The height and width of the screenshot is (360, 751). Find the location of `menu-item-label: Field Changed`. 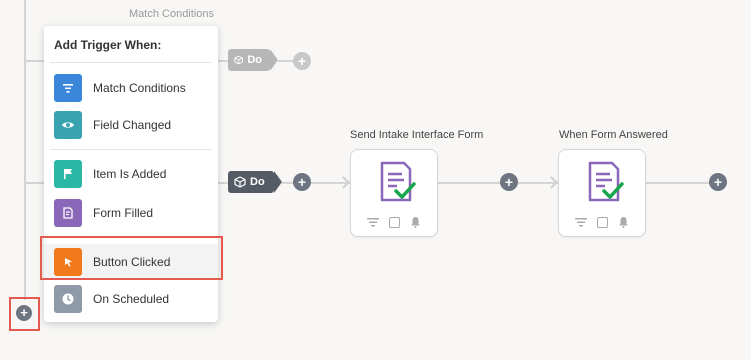

menu-item-label: Field Changed is located at coordinates (132, 125).